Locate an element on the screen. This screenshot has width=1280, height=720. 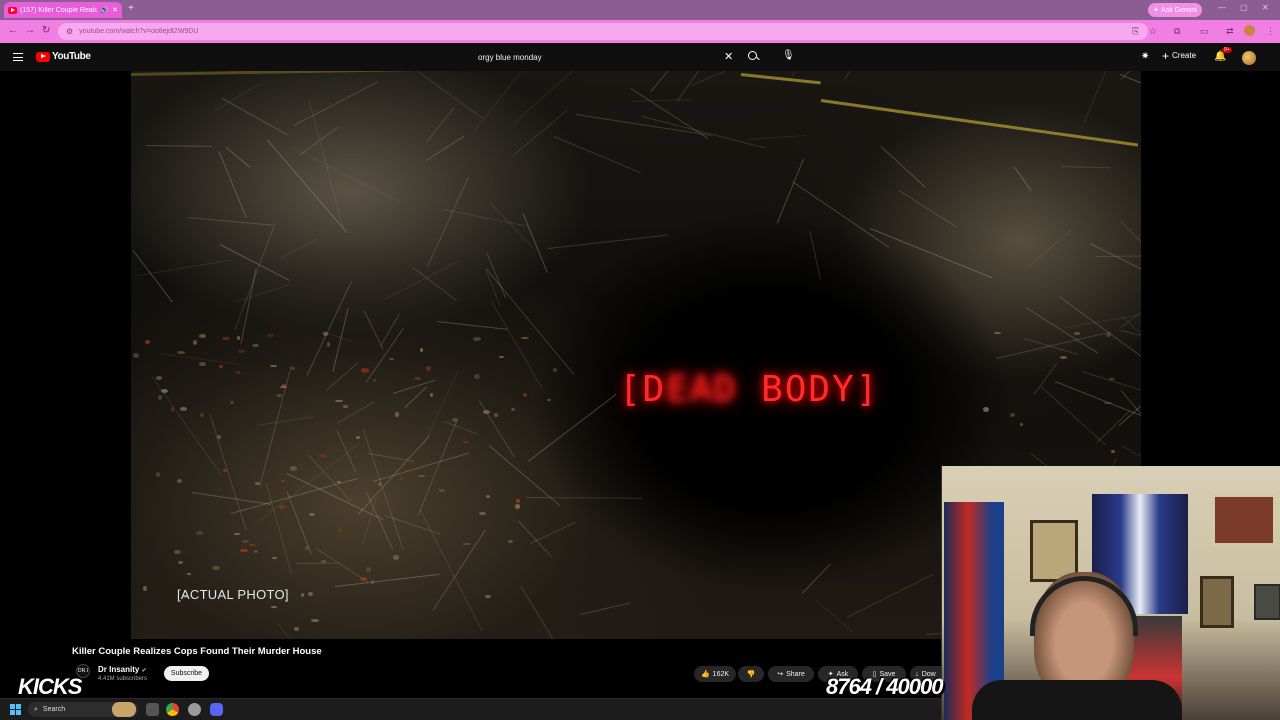
taskbar-search-icon: ⌕ is located at coordinates (36, 709).